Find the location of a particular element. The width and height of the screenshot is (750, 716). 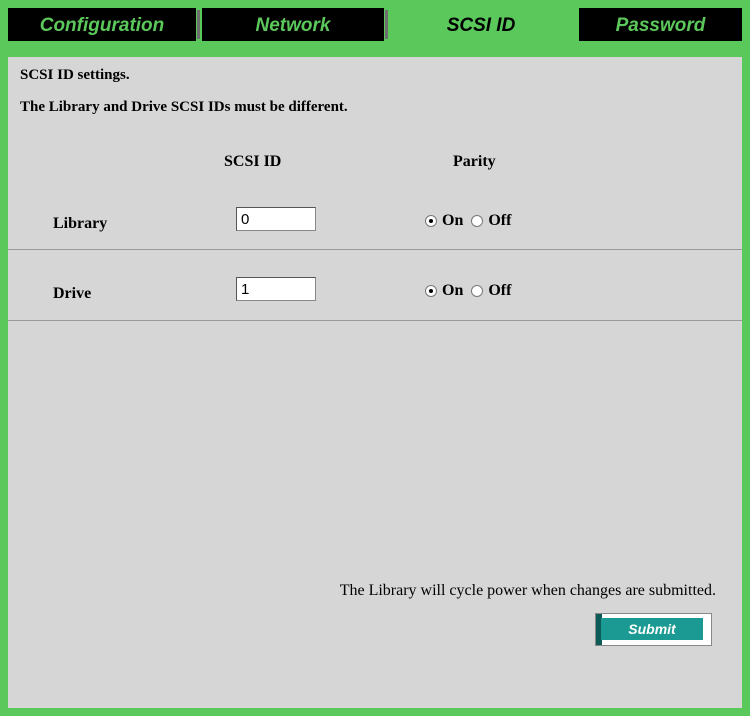

library-parity-off-label: Off is located at coordinates (500, 220).